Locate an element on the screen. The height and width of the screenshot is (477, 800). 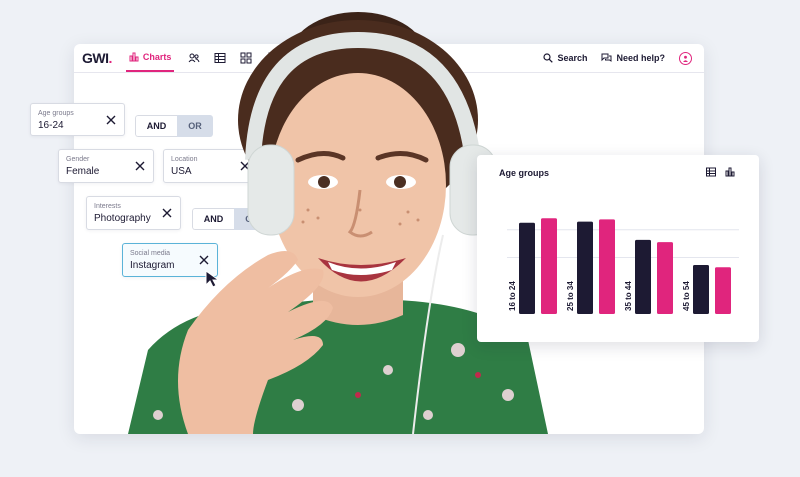
user-icon is located at coordinates (685, 58).